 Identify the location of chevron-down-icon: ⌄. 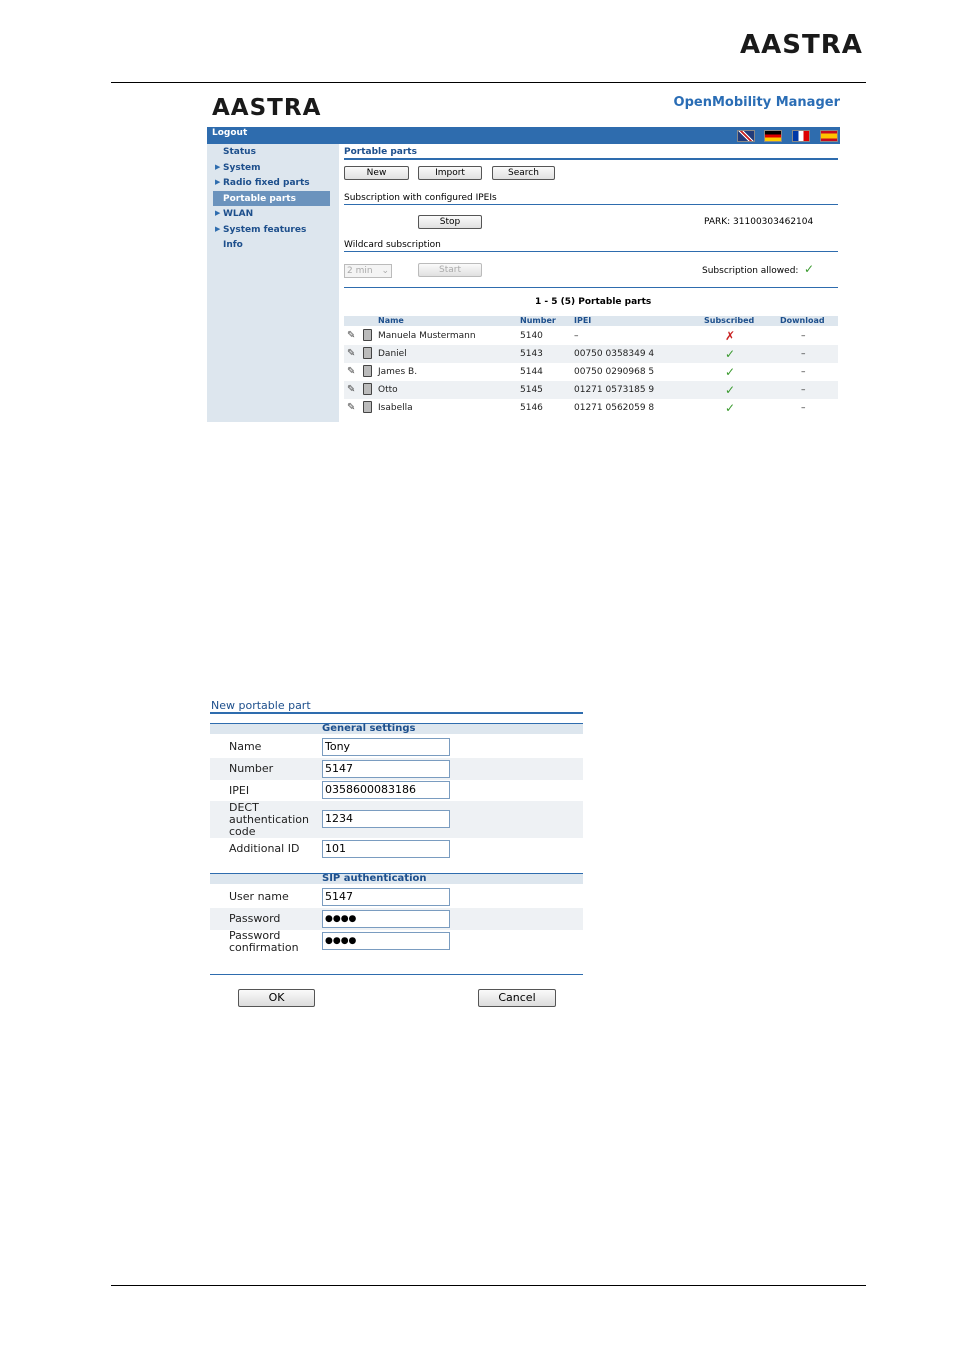
(385, 271).